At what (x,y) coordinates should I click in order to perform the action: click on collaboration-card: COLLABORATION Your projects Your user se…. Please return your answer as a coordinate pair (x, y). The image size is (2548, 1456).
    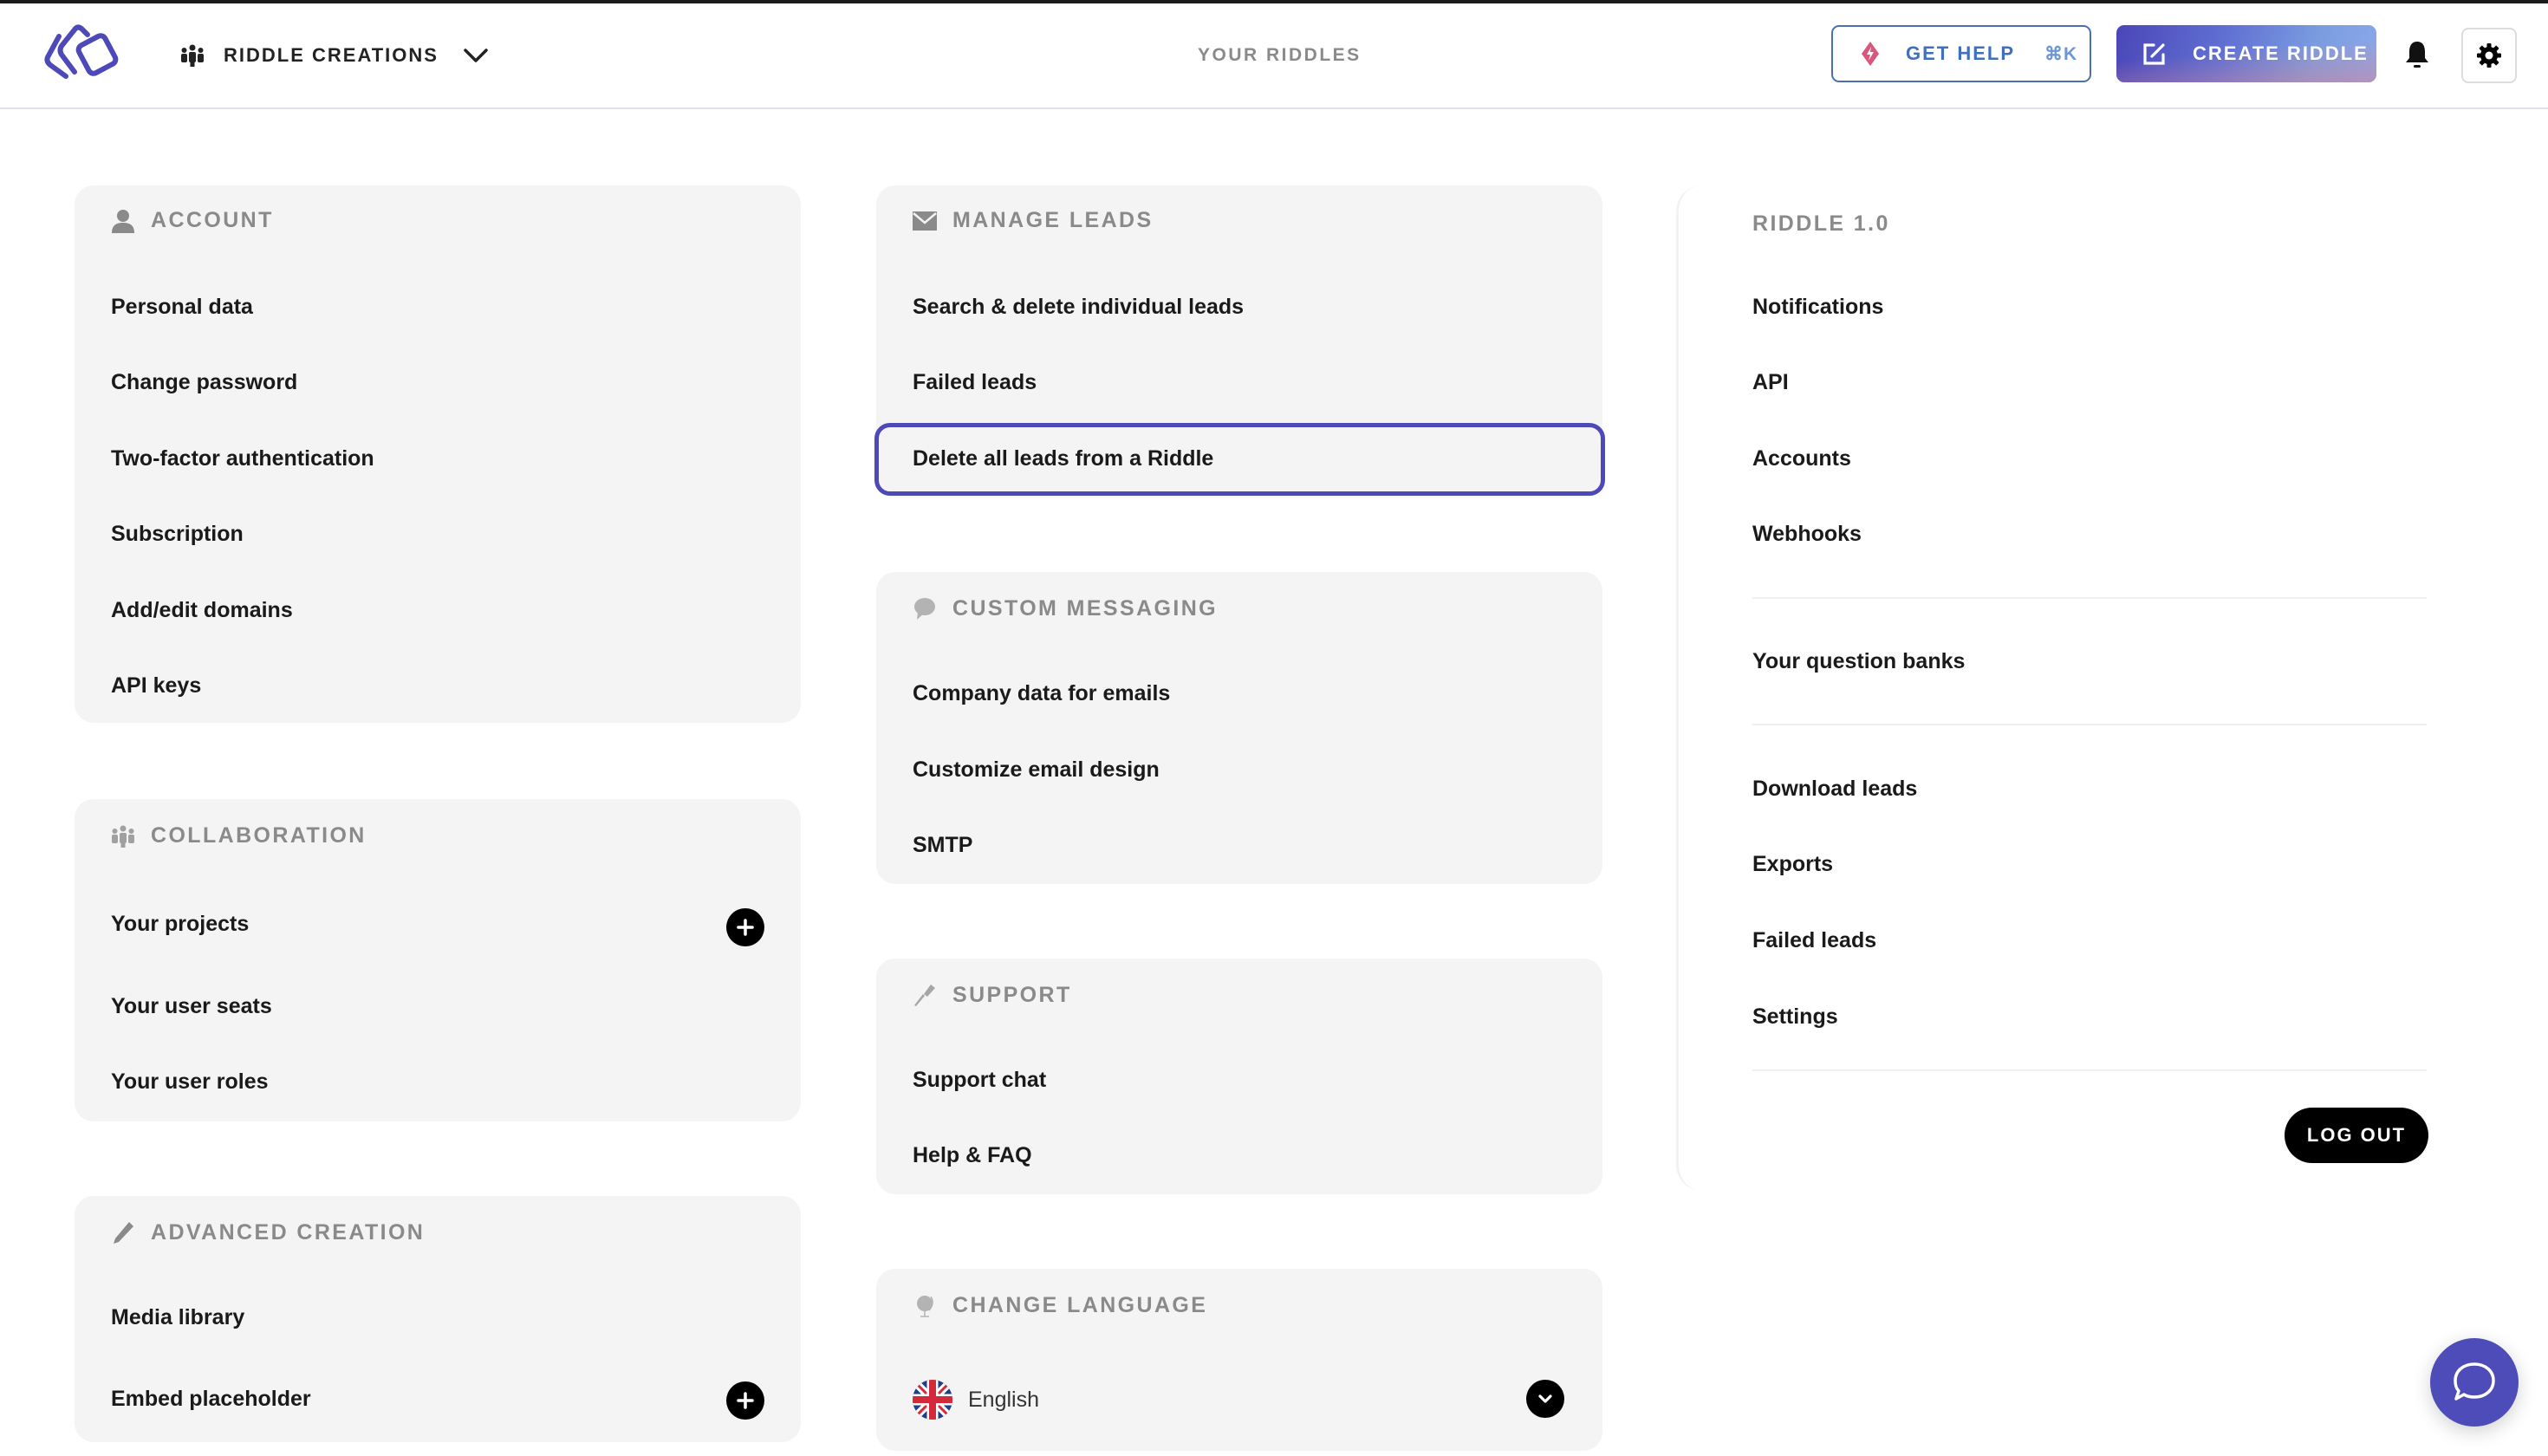
    Looking at the image, I should click on (438, 960).